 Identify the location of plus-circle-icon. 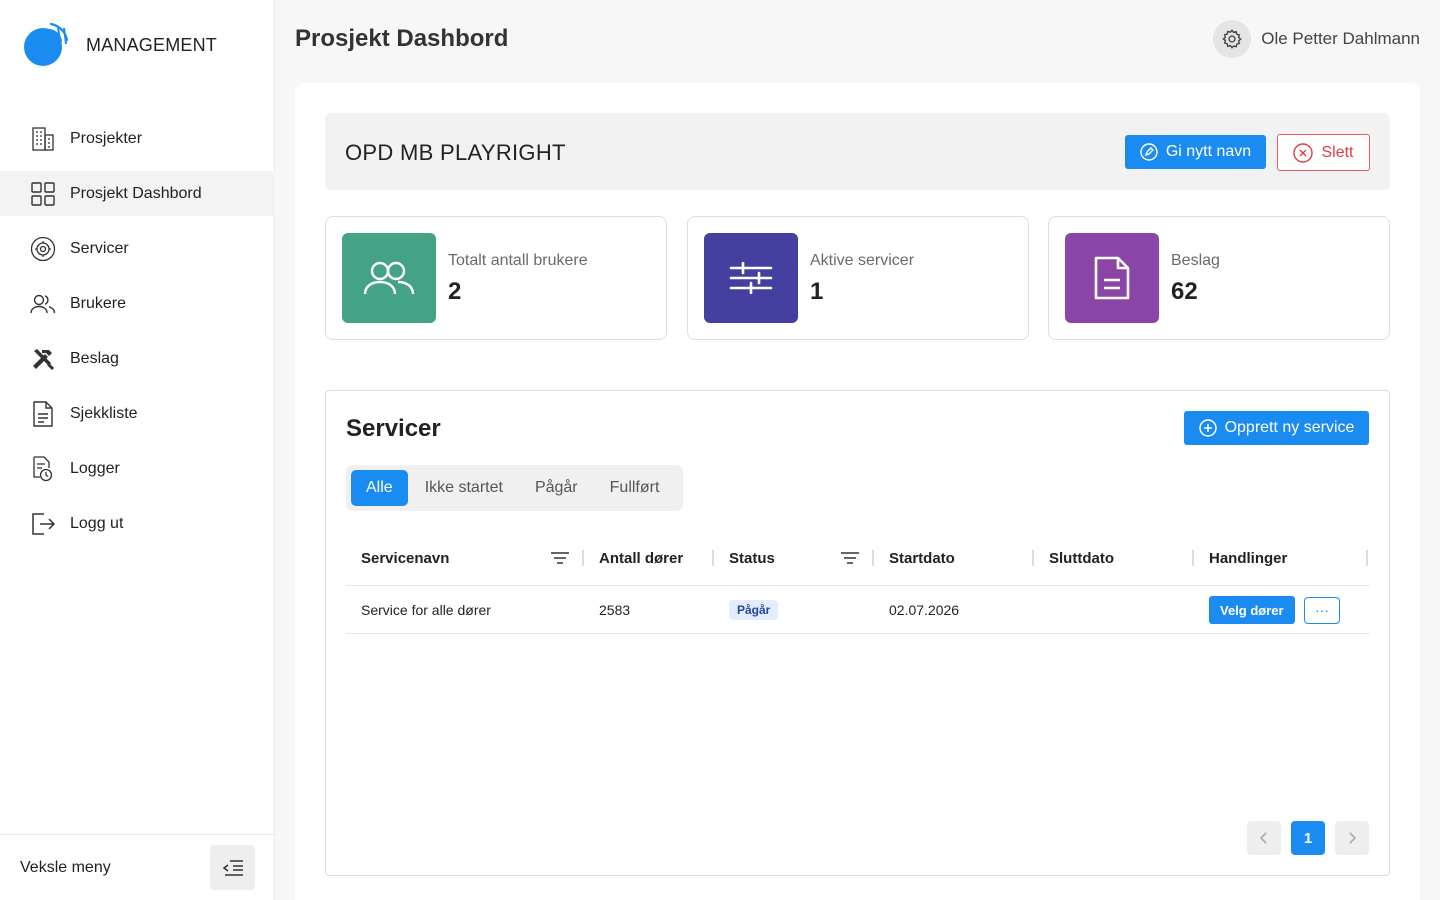
(1207, 428).